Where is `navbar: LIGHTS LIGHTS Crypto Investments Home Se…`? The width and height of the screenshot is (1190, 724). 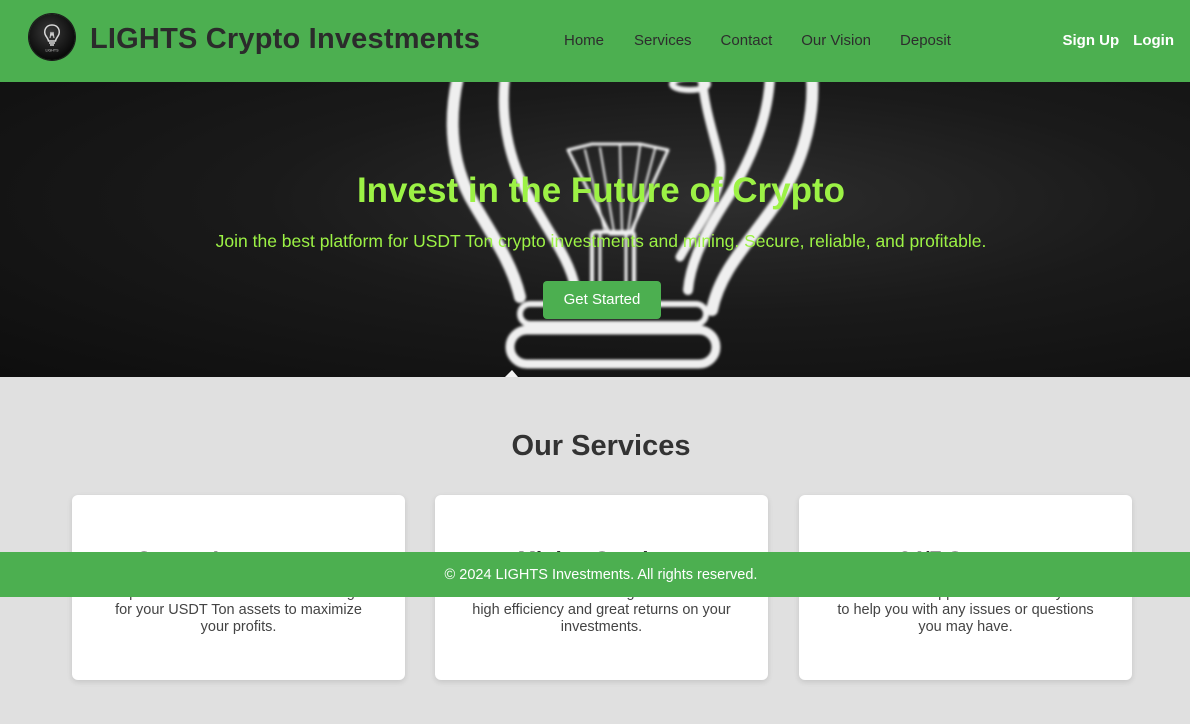
navbar: LIGHTS LIGHTS Crypto Investments Home Se… is located at coordinates (595, 41).